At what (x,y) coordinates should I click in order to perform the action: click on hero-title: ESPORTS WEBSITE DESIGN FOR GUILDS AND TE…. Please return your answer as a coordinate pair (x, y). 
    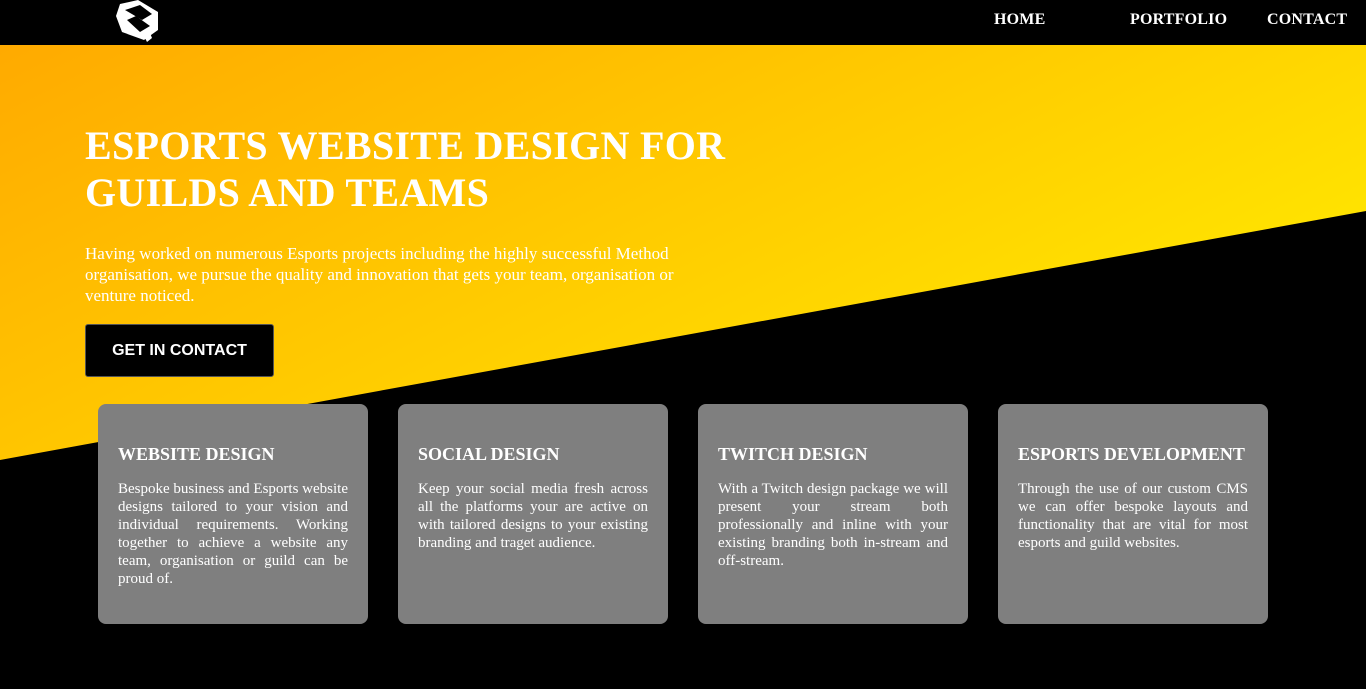
    Looking at the image, I should click on (405, 169).